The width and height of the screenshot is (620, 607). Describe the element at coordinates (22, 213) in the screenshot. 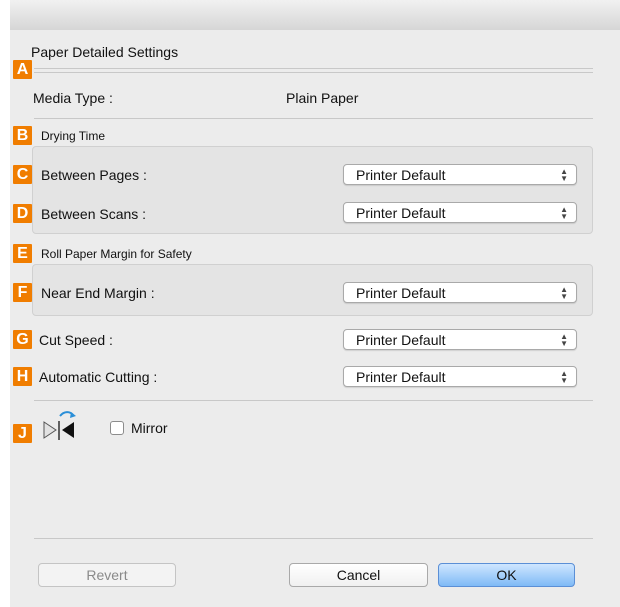

I see `callout-badge-d: D` at that location.